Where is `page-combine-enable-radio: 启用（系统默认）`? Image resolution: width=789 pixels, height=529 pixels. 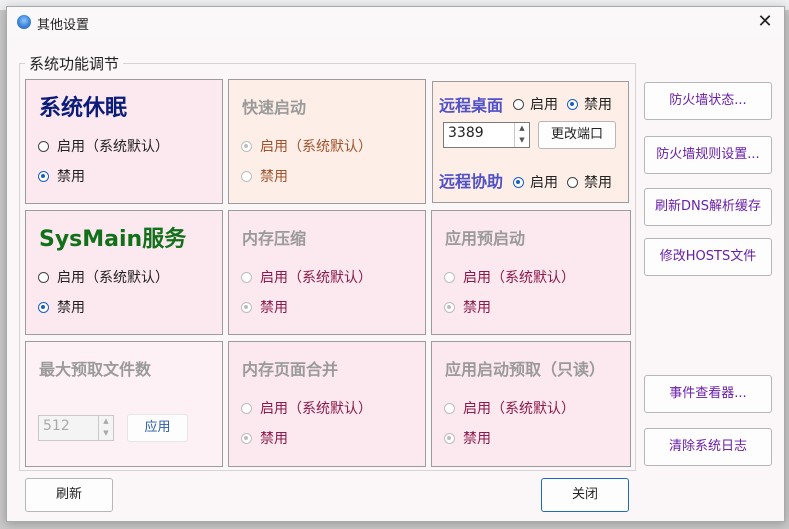
page-combine-enable-radio: 启用（系统默认） is located at coordinates (306, 408).